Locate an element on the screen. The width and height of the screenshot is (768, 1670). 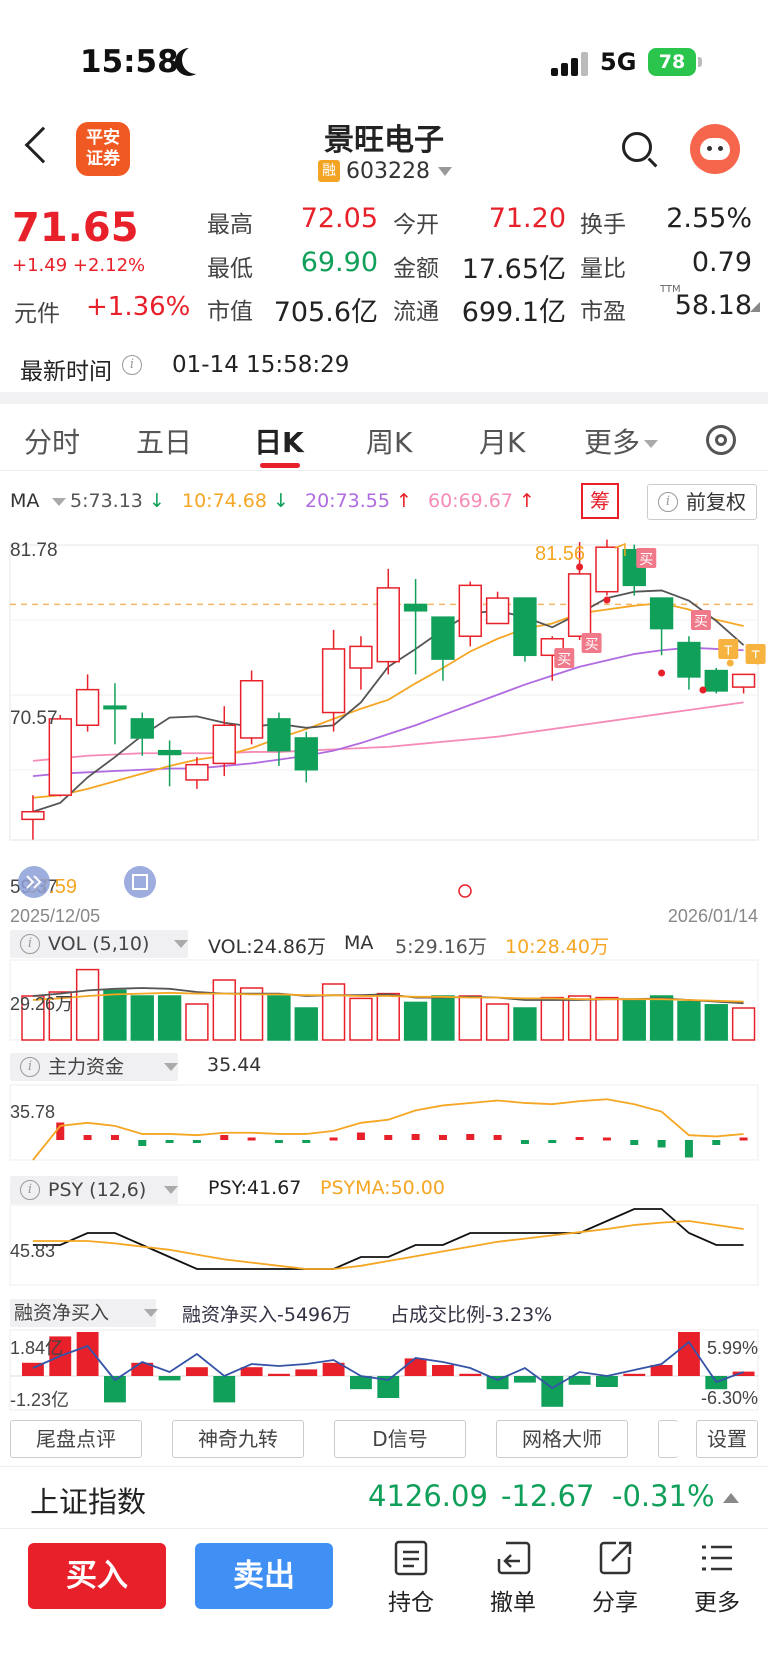
tool-d-signal: D信号 is located at coordinates (400, 1439).